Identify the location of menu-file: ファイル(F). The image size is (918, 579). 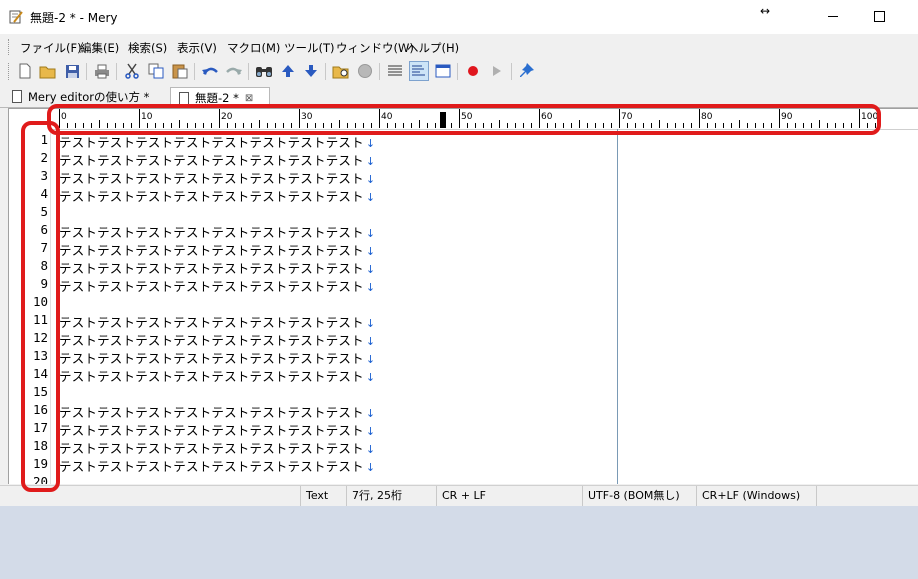
(51, 48).